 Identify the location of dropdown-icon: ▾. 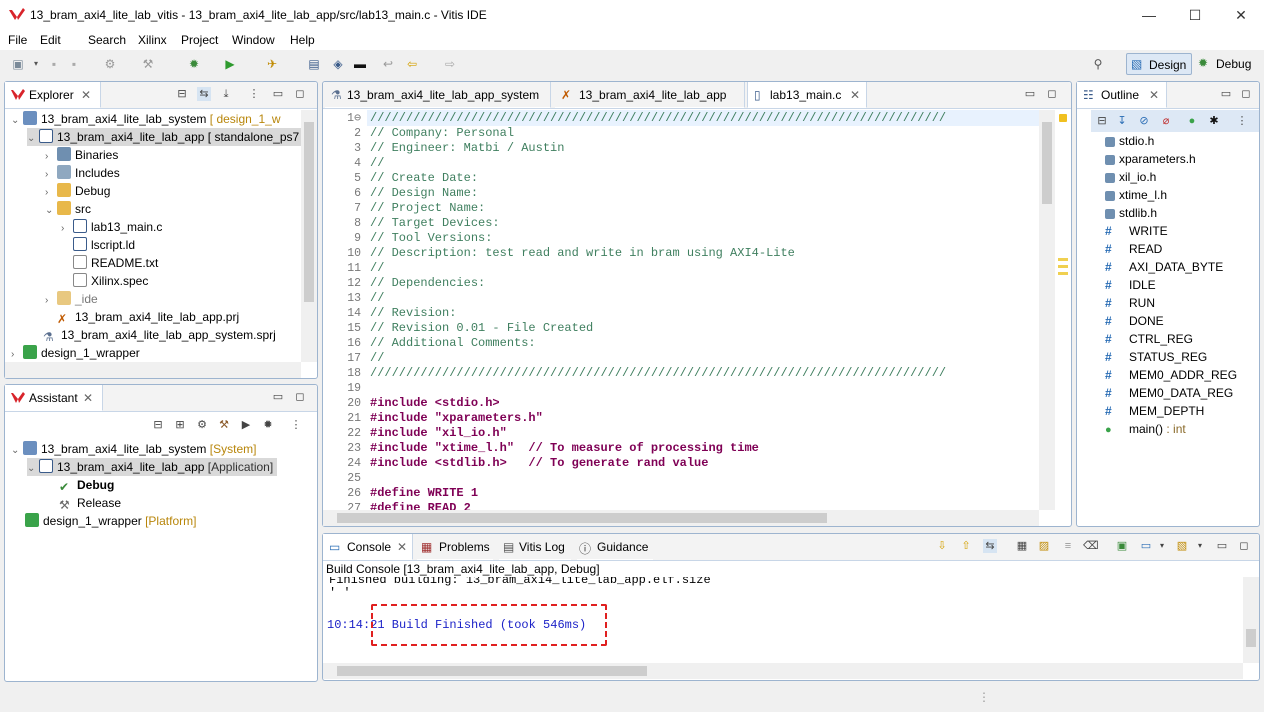
(1200, 546).